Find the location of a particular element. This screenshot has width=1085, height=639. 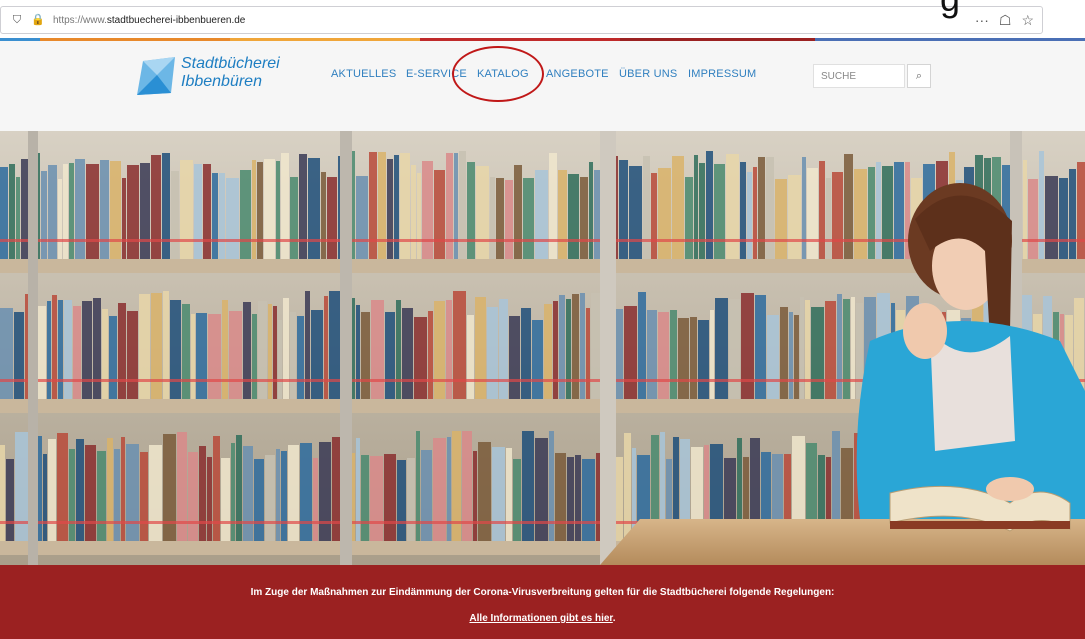

banner-link-line: Alle Informationen gibt es hier. is located at coordinates (542, 618).